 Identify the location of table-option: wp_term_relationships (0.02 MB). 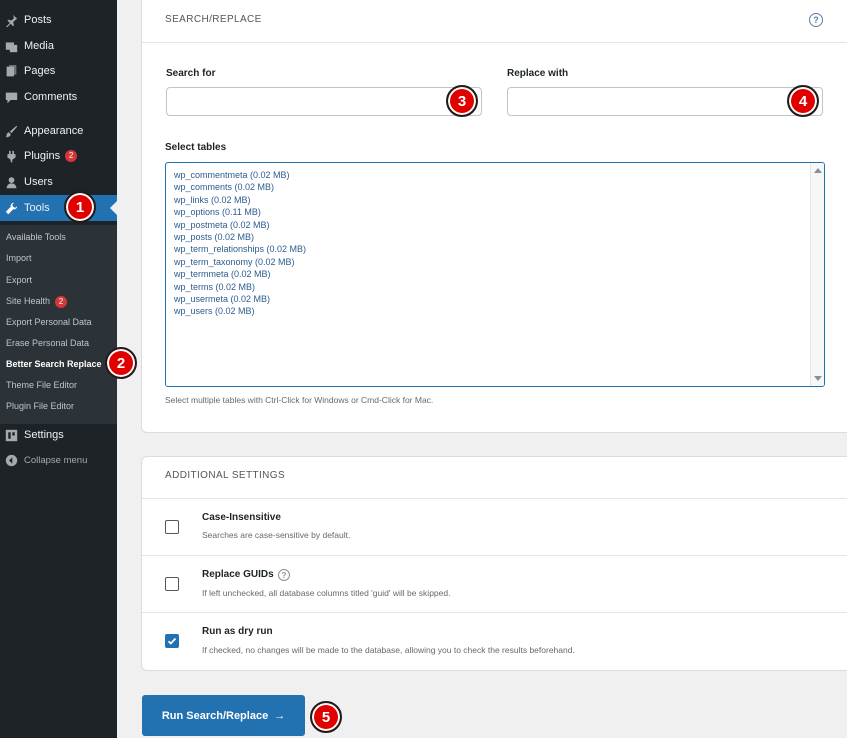
(240, 249).